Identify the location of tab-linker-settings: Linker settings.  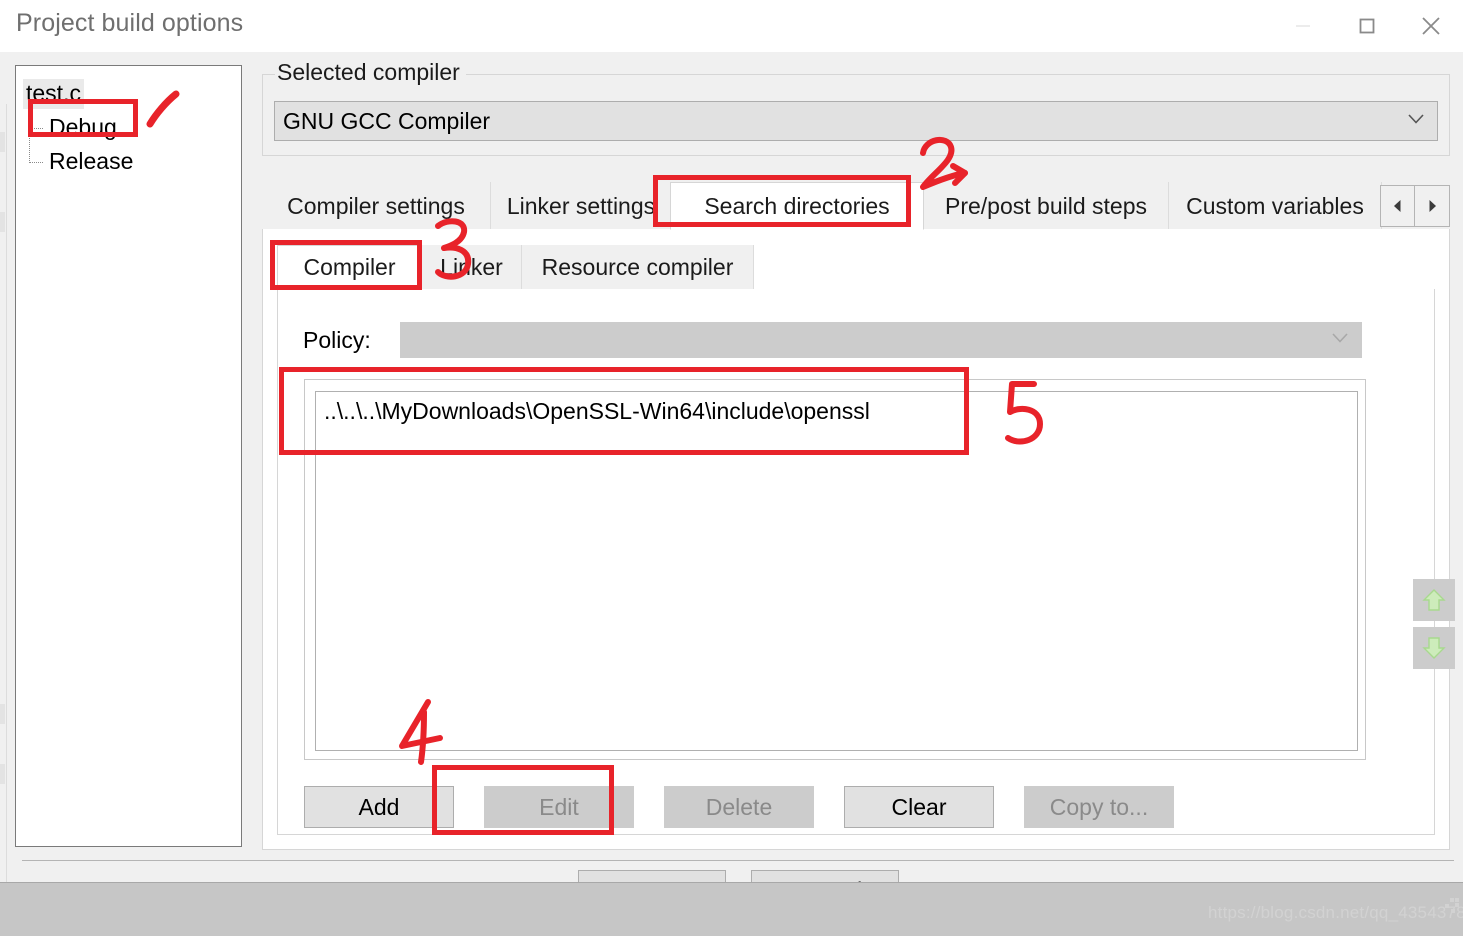
(581, 206).